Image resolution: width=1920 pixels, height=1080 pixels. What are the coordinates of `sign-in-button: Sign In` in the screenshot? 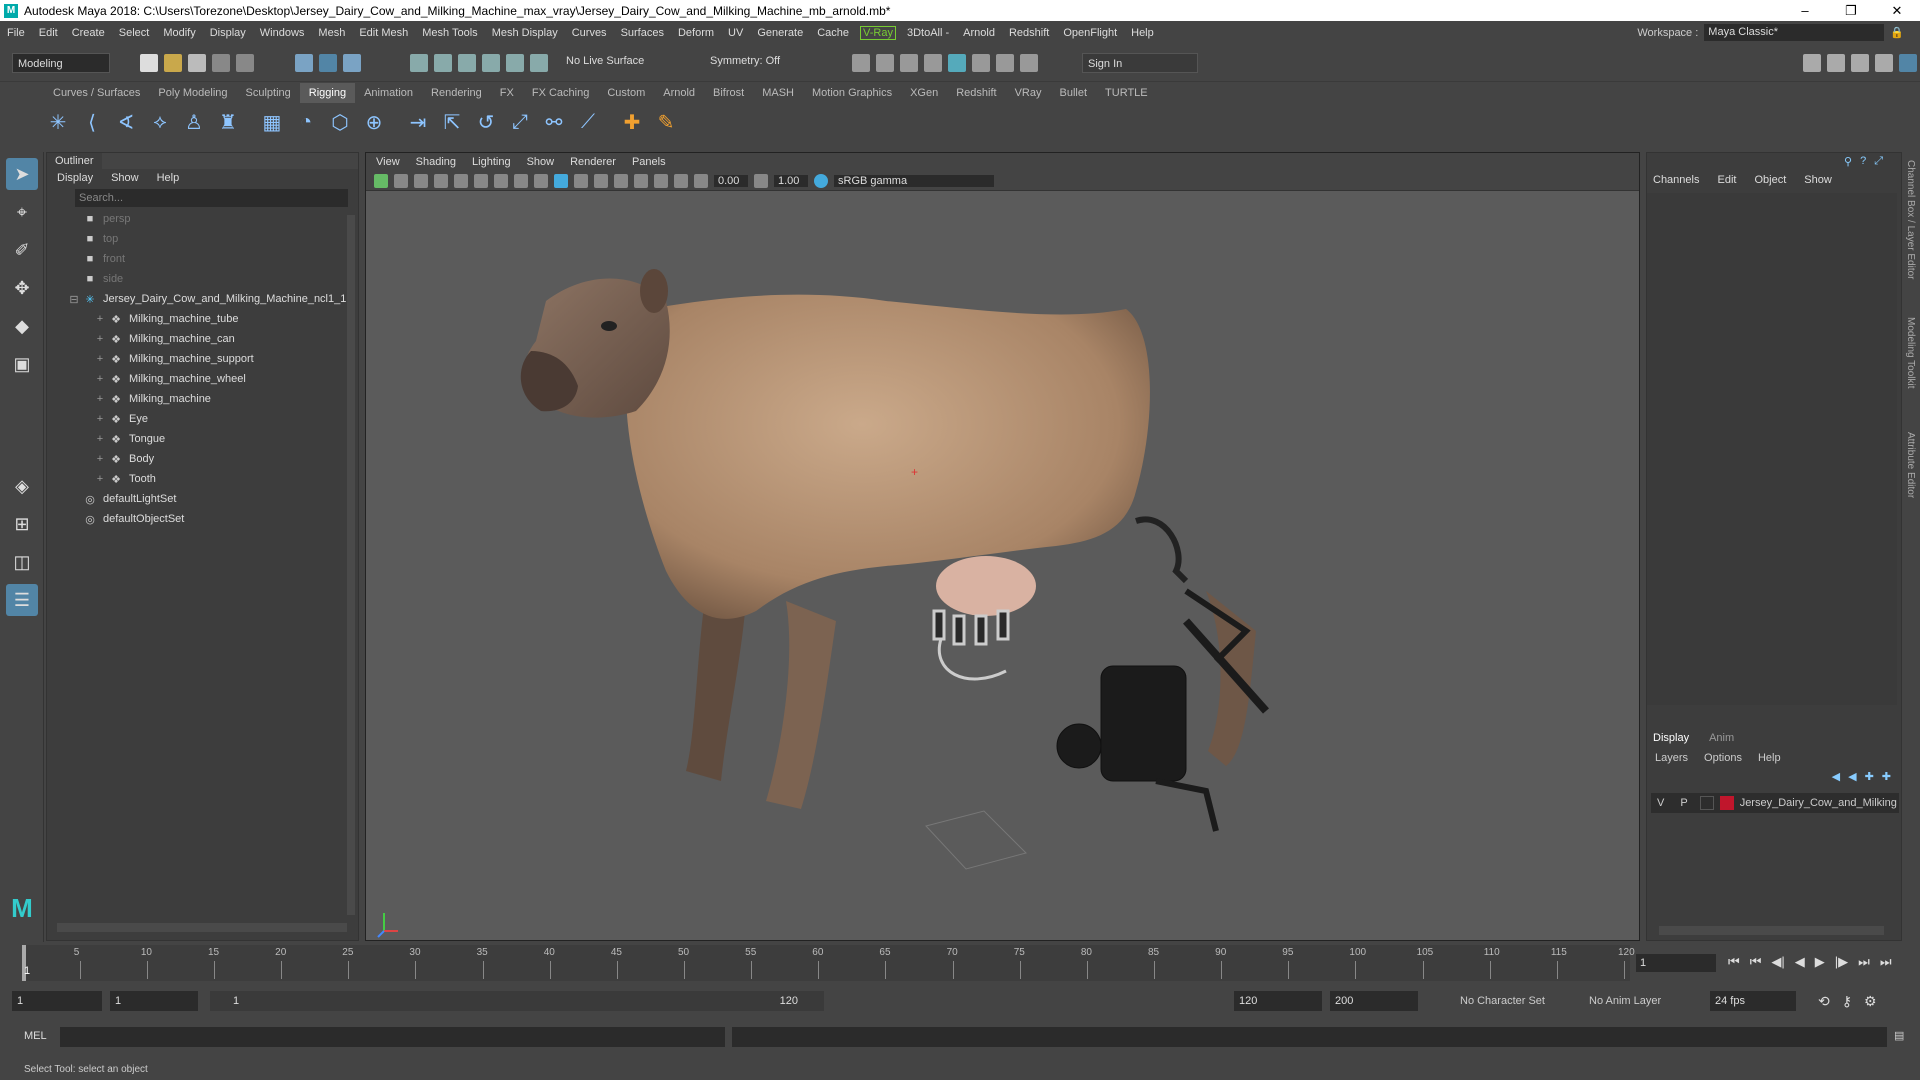 It's located at (1140, 63).